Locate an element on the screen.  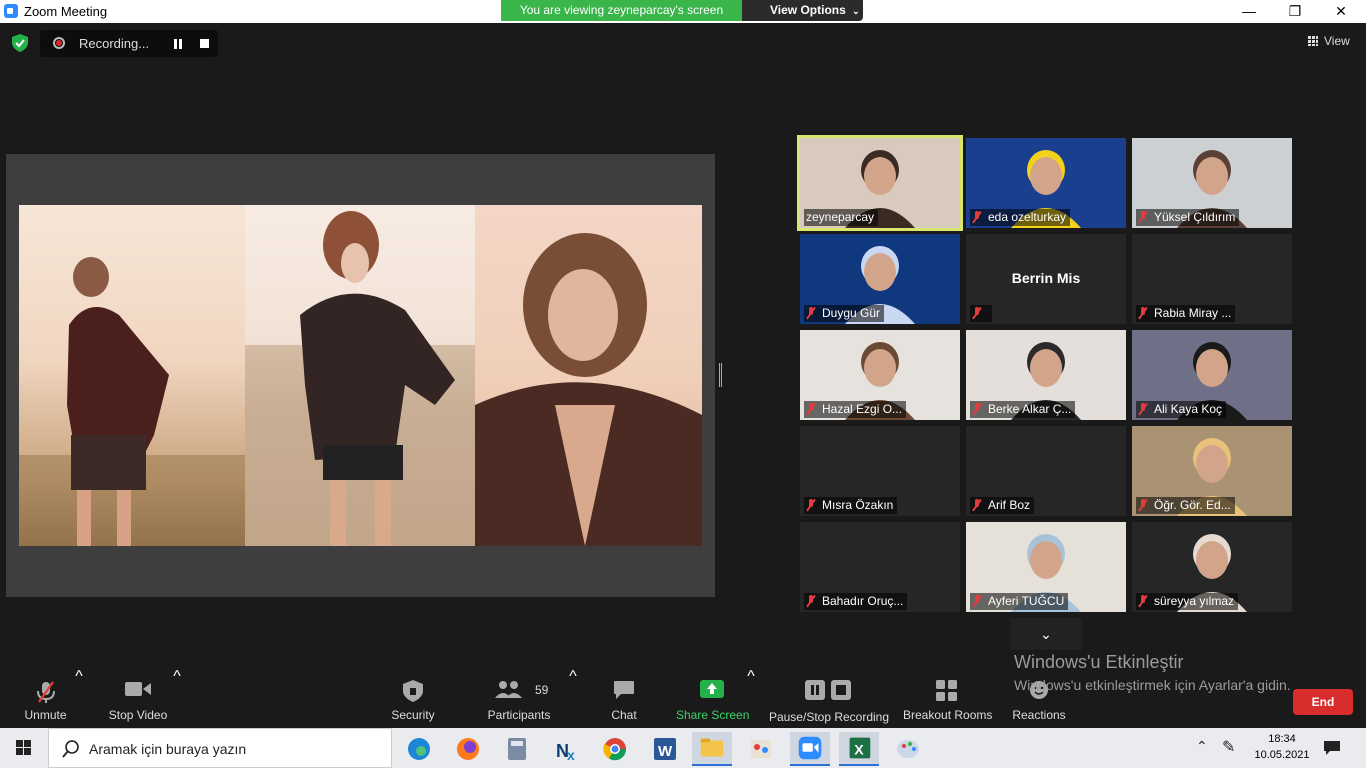
participant-tile: eda ozelturkay is located at coordinates (1046, 183).